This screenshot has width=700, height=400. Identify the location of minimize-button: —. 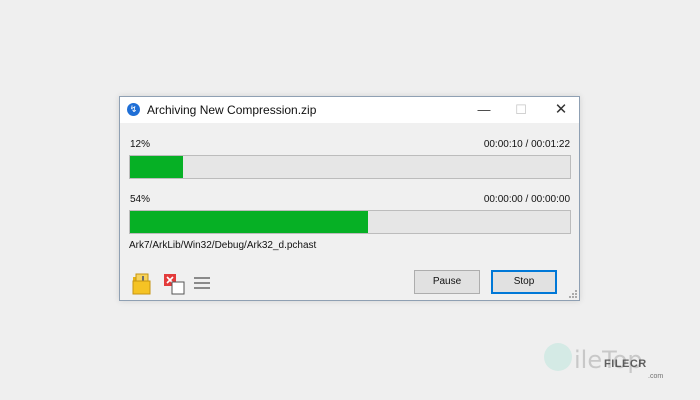
(484, 110).